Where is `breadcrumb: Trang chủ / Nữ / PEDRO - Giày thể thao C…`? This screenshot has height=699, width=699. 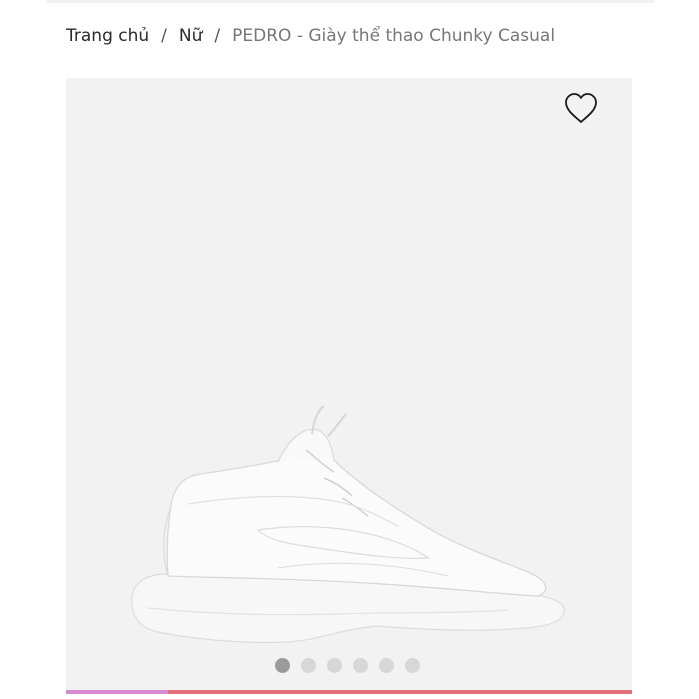 breadcrumb: Trang chủ / Nữ / PEDRO - Giày thể thao C… is located at coordinates (310, 36).